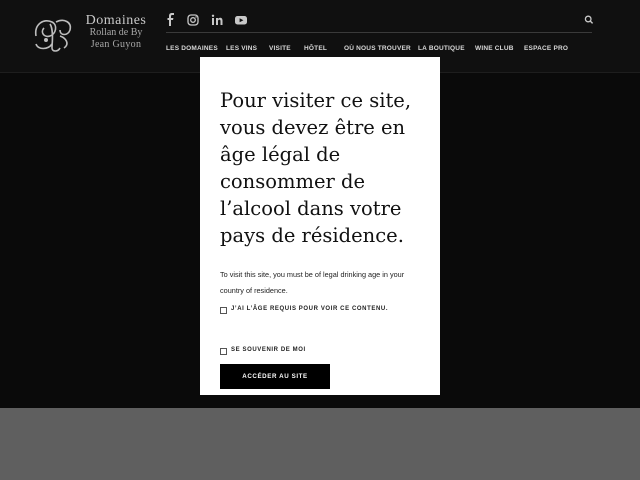 Image resolution: width=640 pixels, height=480 pixels. I want to click on nav-item-espace-pro: ESPACE PRO, so click(546, 48).